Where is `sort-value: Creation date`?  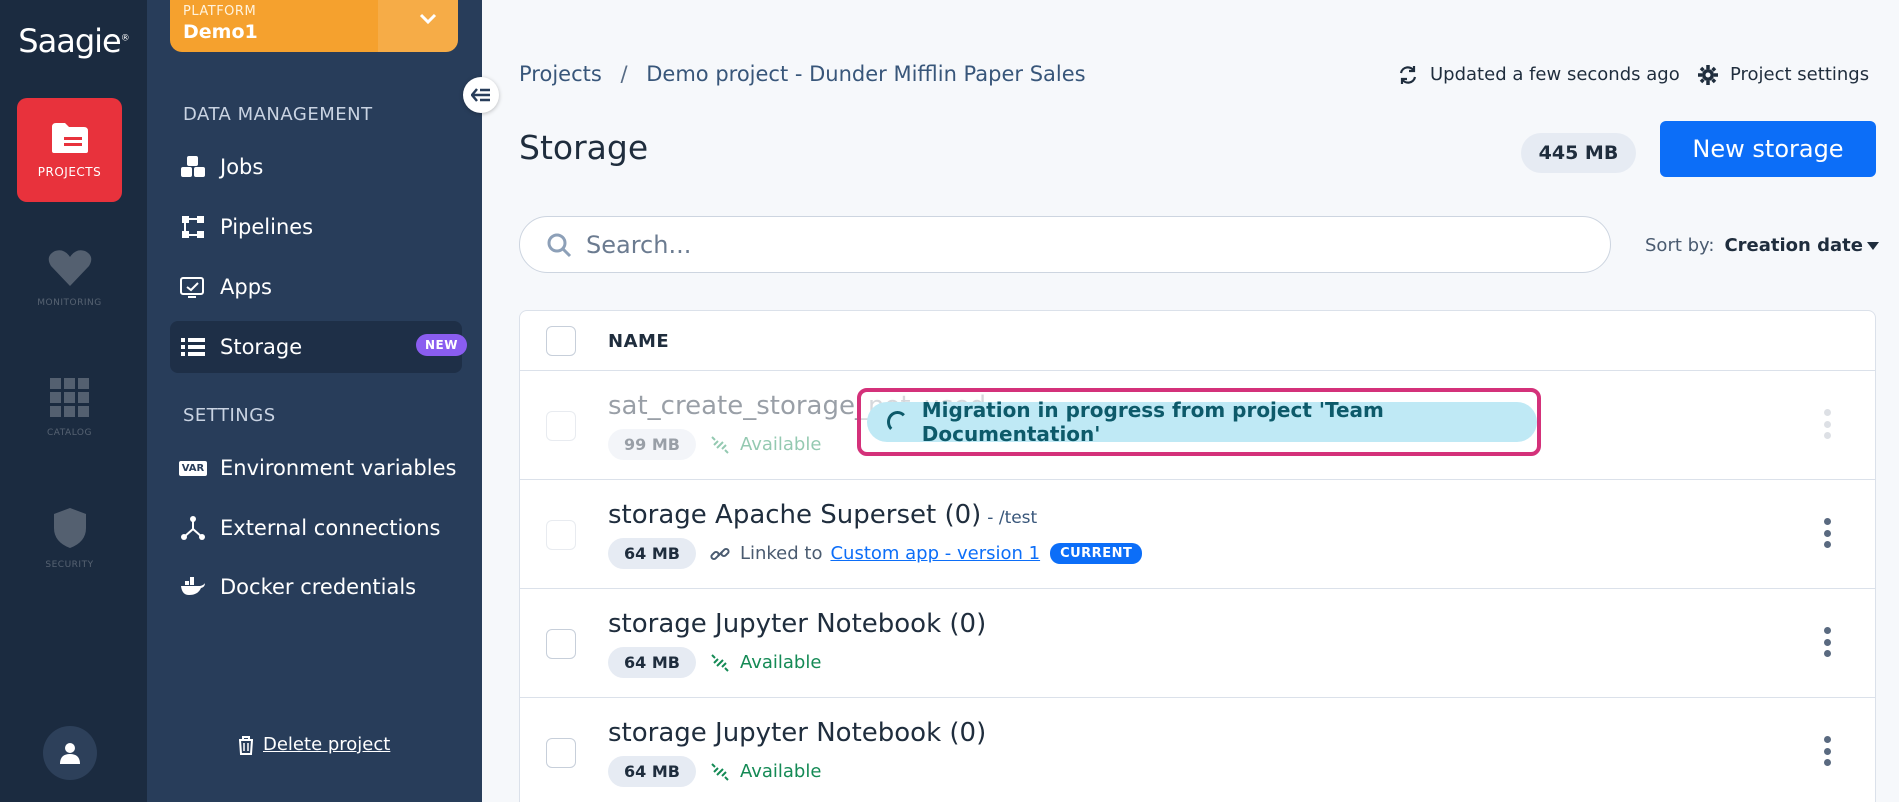 sort-value: Creation date is located at coordinates (1793, 245).